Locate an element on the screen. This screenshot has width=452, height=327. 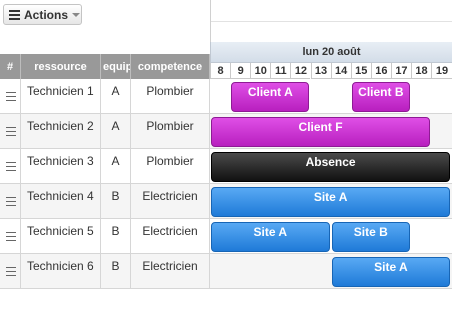
actions-button-label: Actions is located at coordinates (46, 14).